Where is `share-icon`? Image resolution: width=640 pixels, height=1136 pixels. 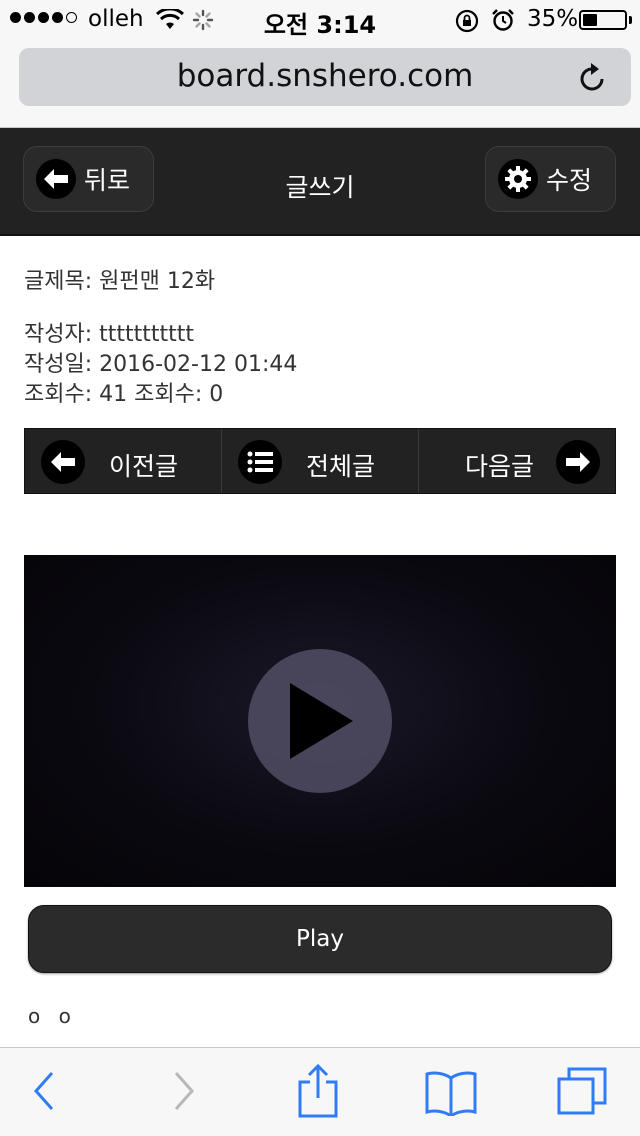 share-icon is located at coordinates (318, 1091).